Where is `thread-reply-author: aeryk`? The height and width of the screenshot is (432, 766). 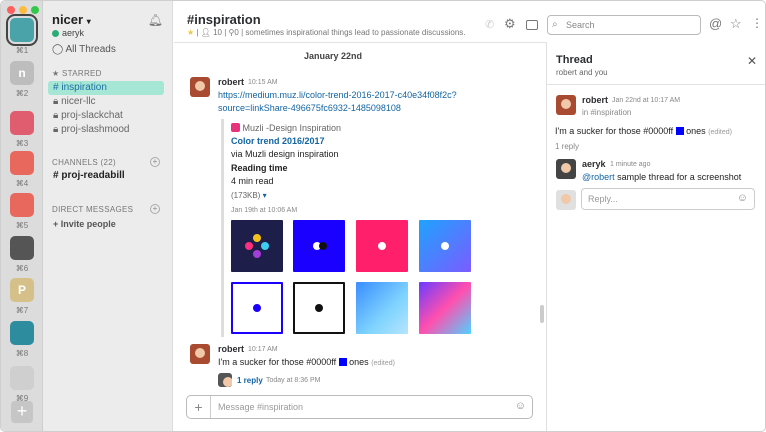 thread-reply-author: aeryk is located at coordinates (594, 164).